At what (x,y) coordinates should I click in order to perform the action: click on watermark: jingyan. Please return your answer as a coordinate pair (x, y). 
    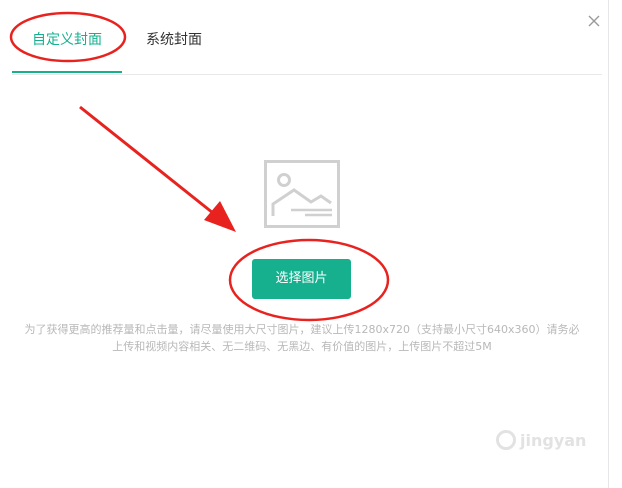
    Looking at the image, I should click on (551, 441).